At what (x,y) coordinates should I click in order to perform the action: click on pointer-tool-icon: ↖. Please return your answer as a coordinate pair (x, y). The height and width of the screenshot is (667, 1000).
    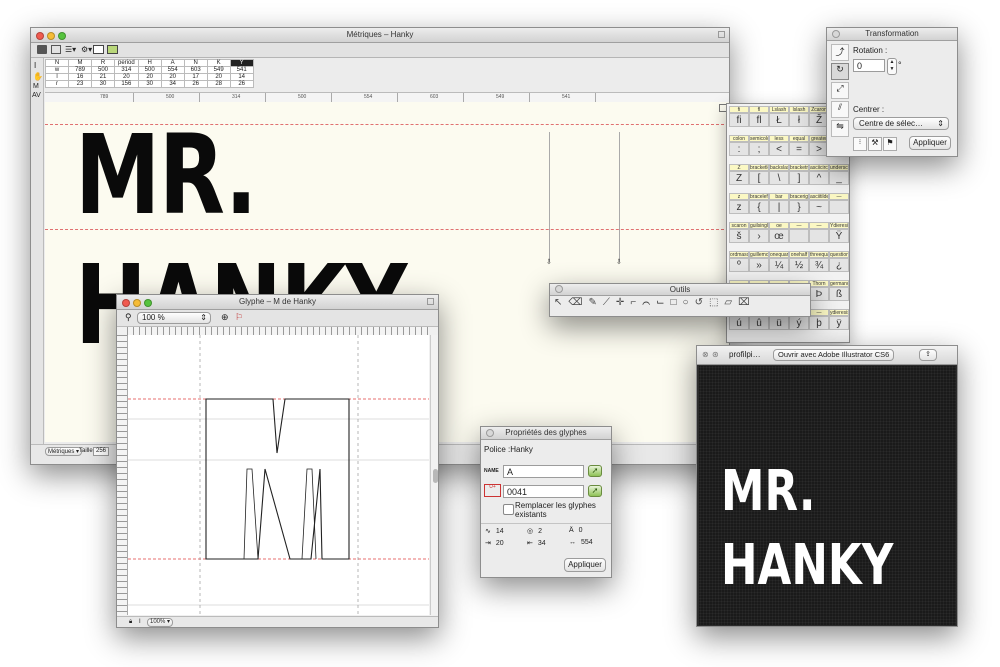
    Looking at the image, I should click on (561, 302).